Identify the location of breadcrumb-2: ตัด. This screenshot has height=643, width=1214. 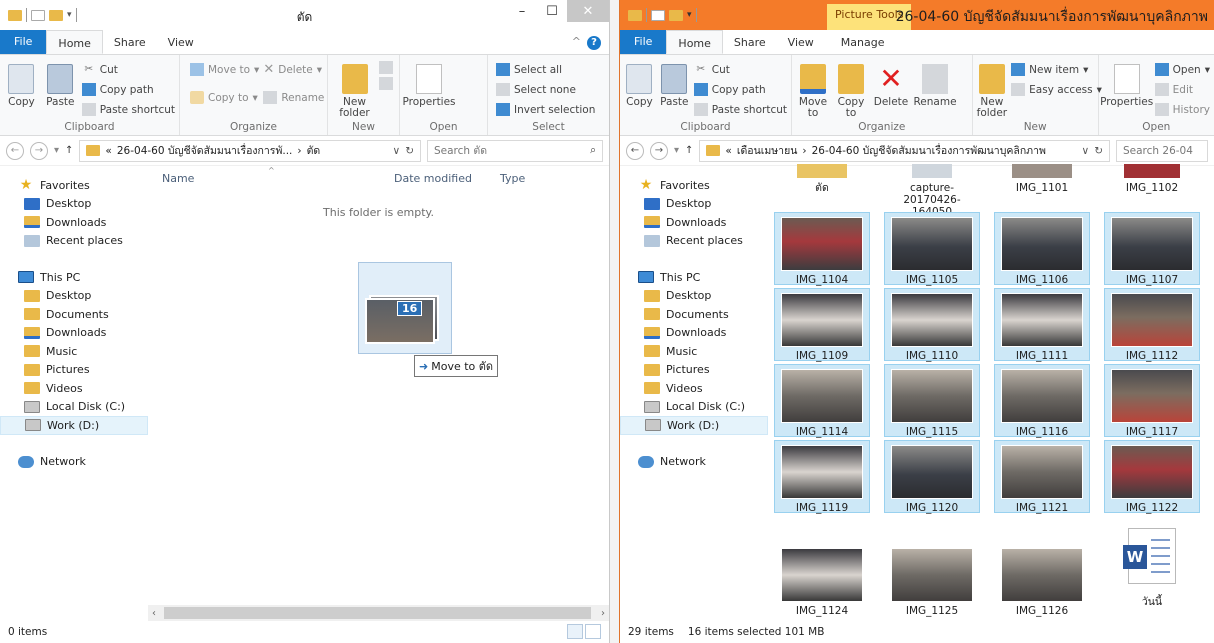
(314, 150).